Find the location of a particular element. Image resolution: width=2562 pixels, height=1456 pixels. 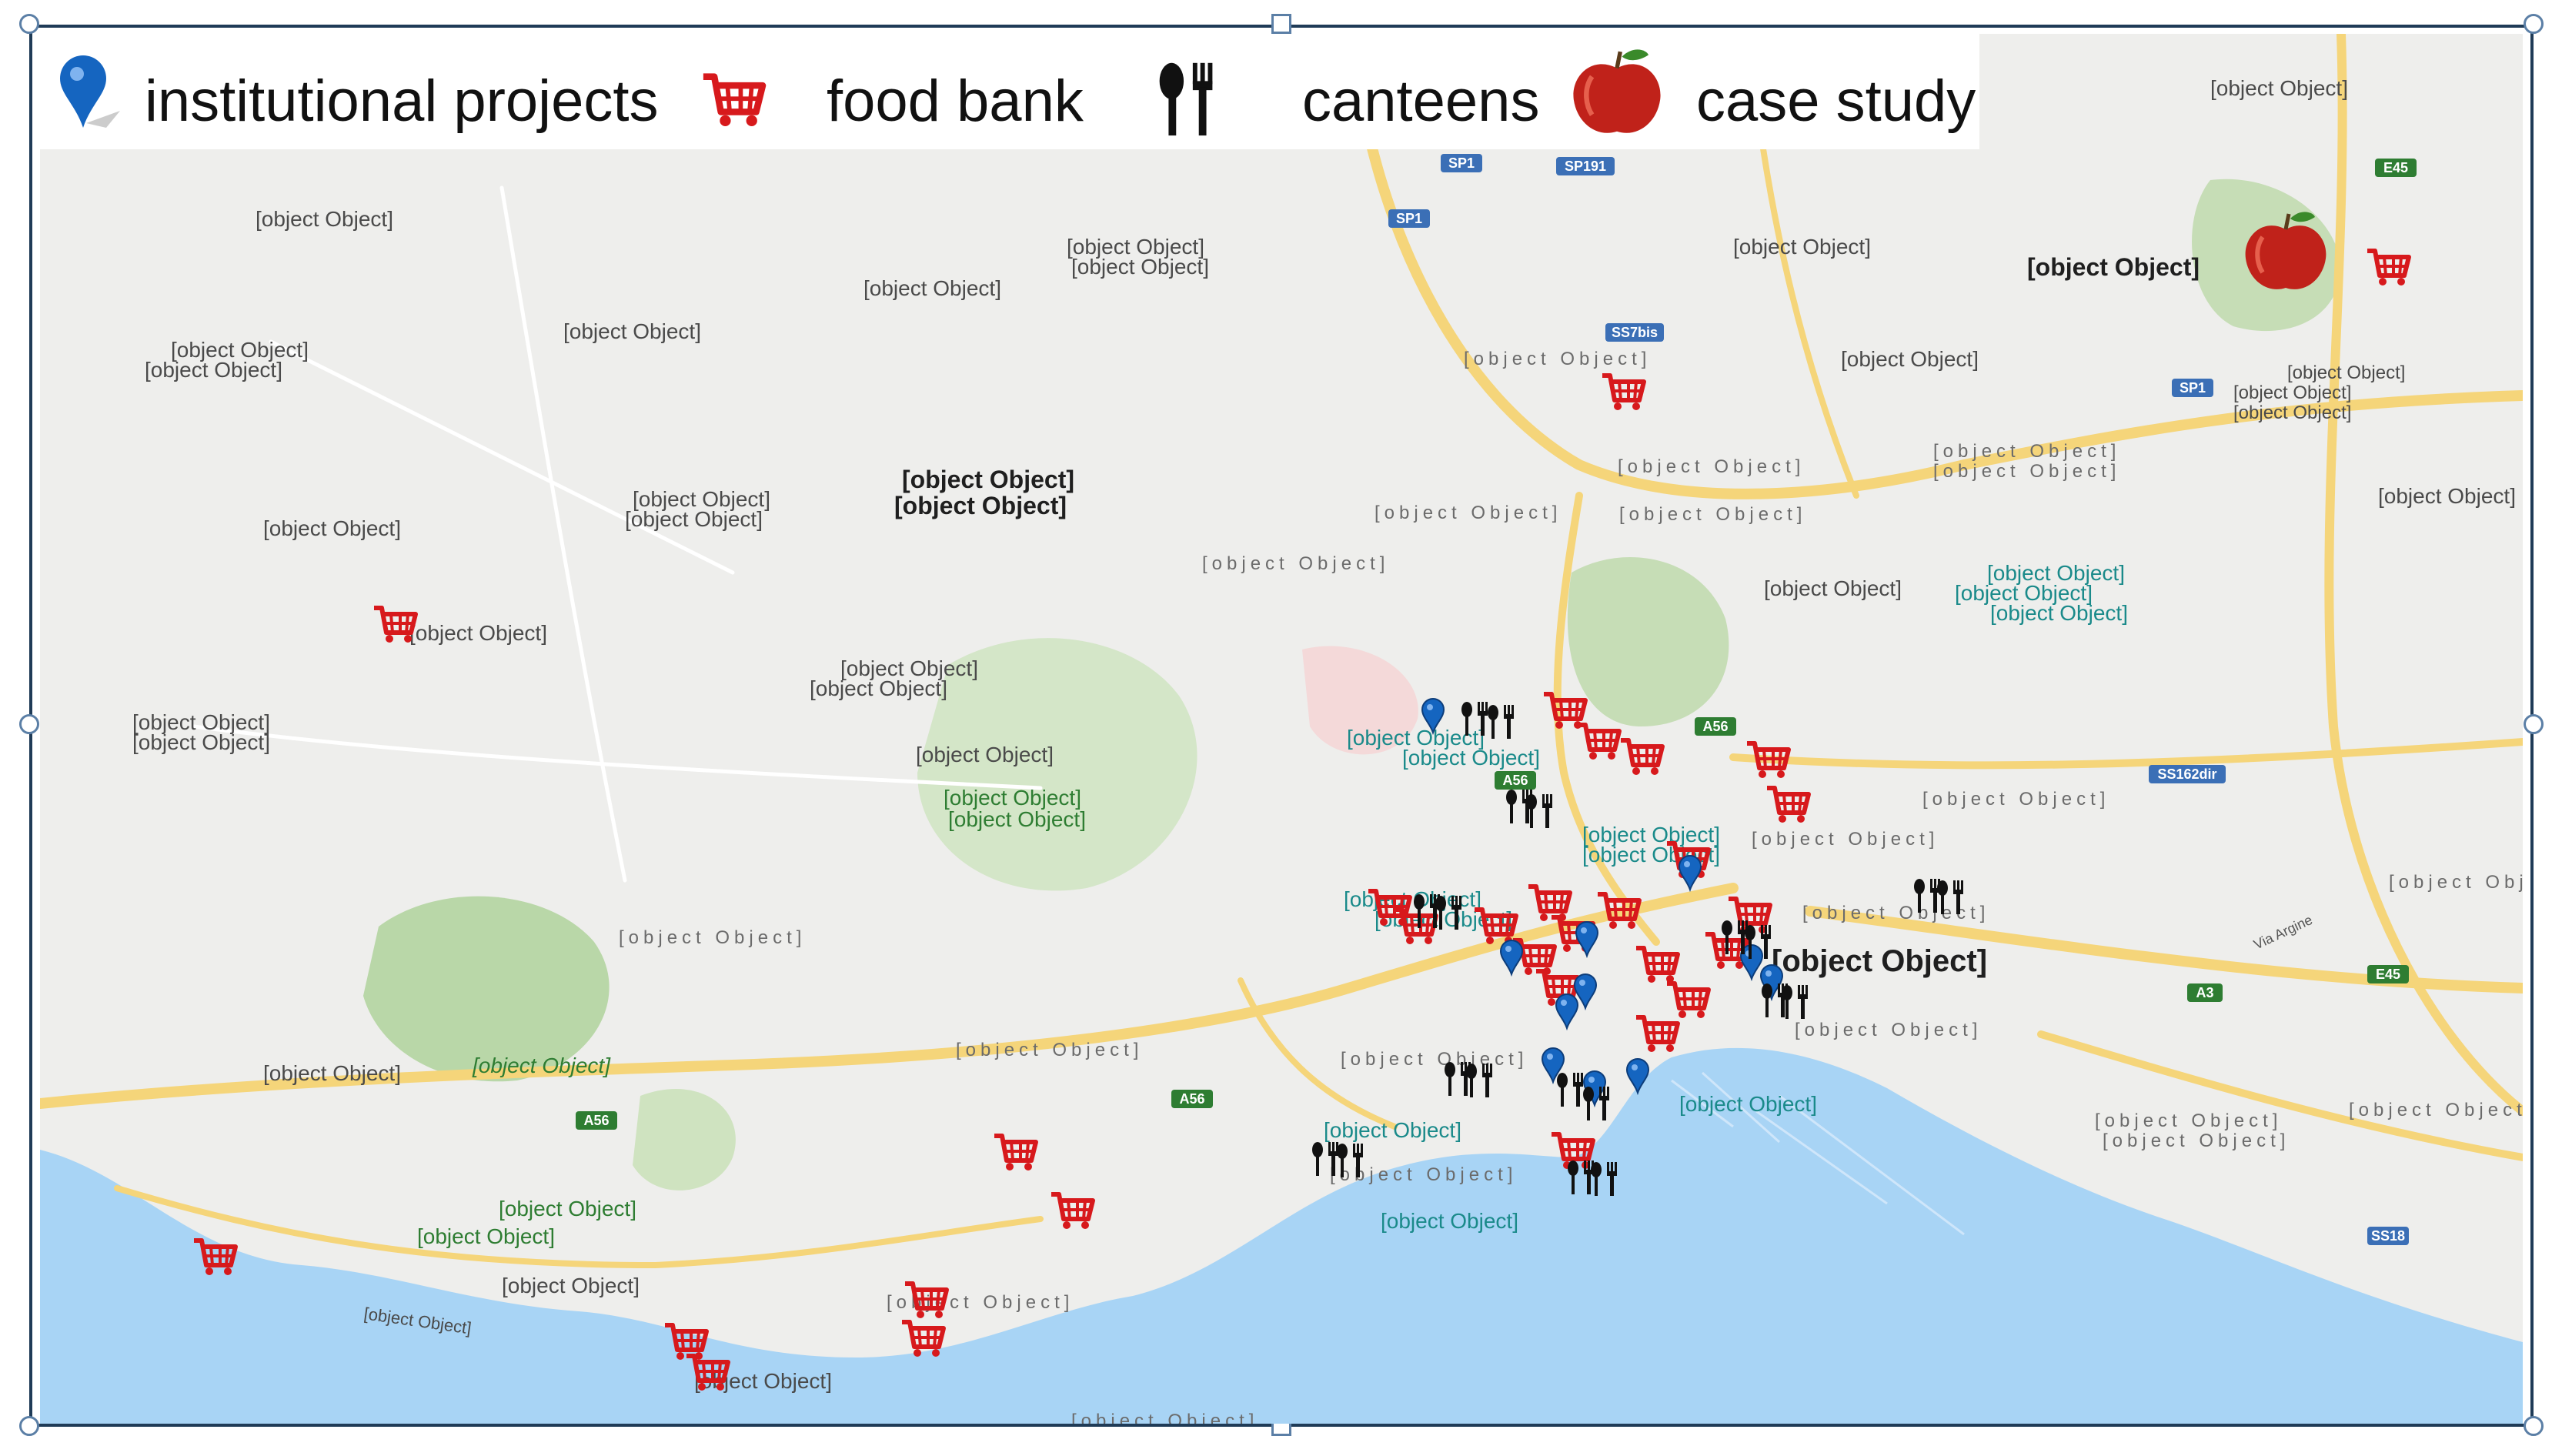

svg-text: SS7bis is located at coordinates (1635, 333).